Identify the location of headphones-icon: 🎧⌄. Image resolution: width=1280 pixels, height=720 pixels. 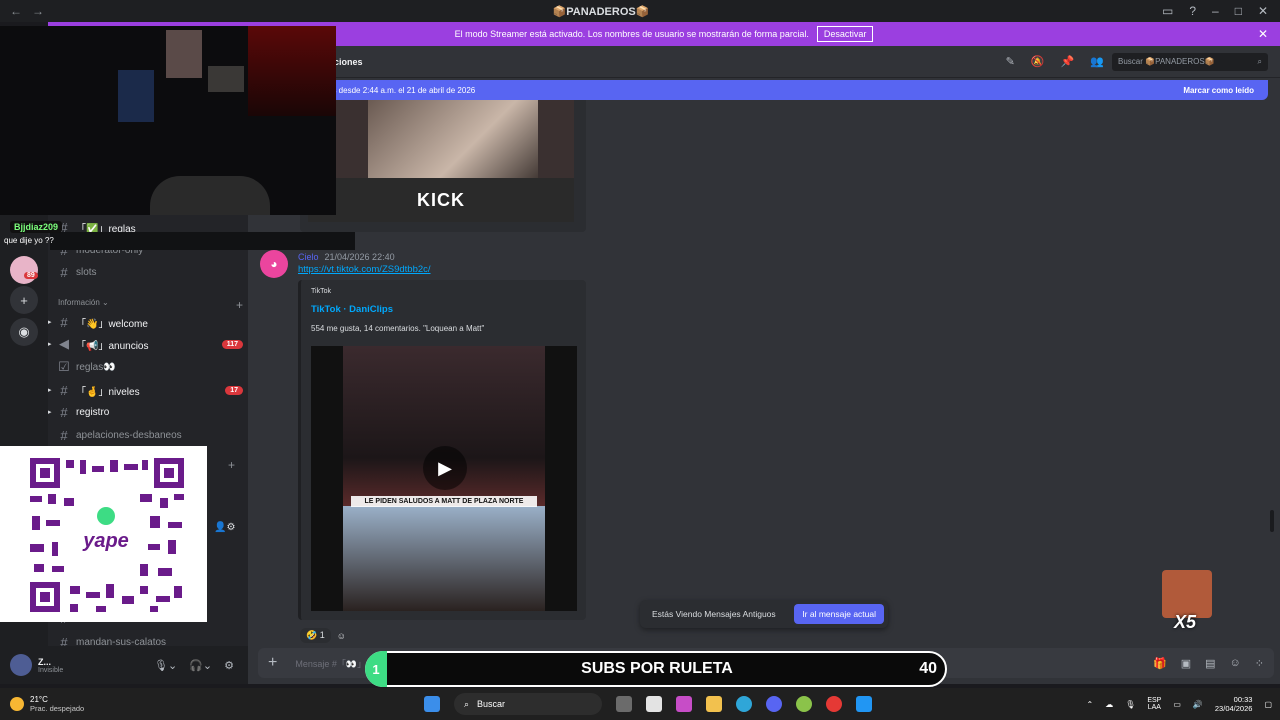
(200, 665).